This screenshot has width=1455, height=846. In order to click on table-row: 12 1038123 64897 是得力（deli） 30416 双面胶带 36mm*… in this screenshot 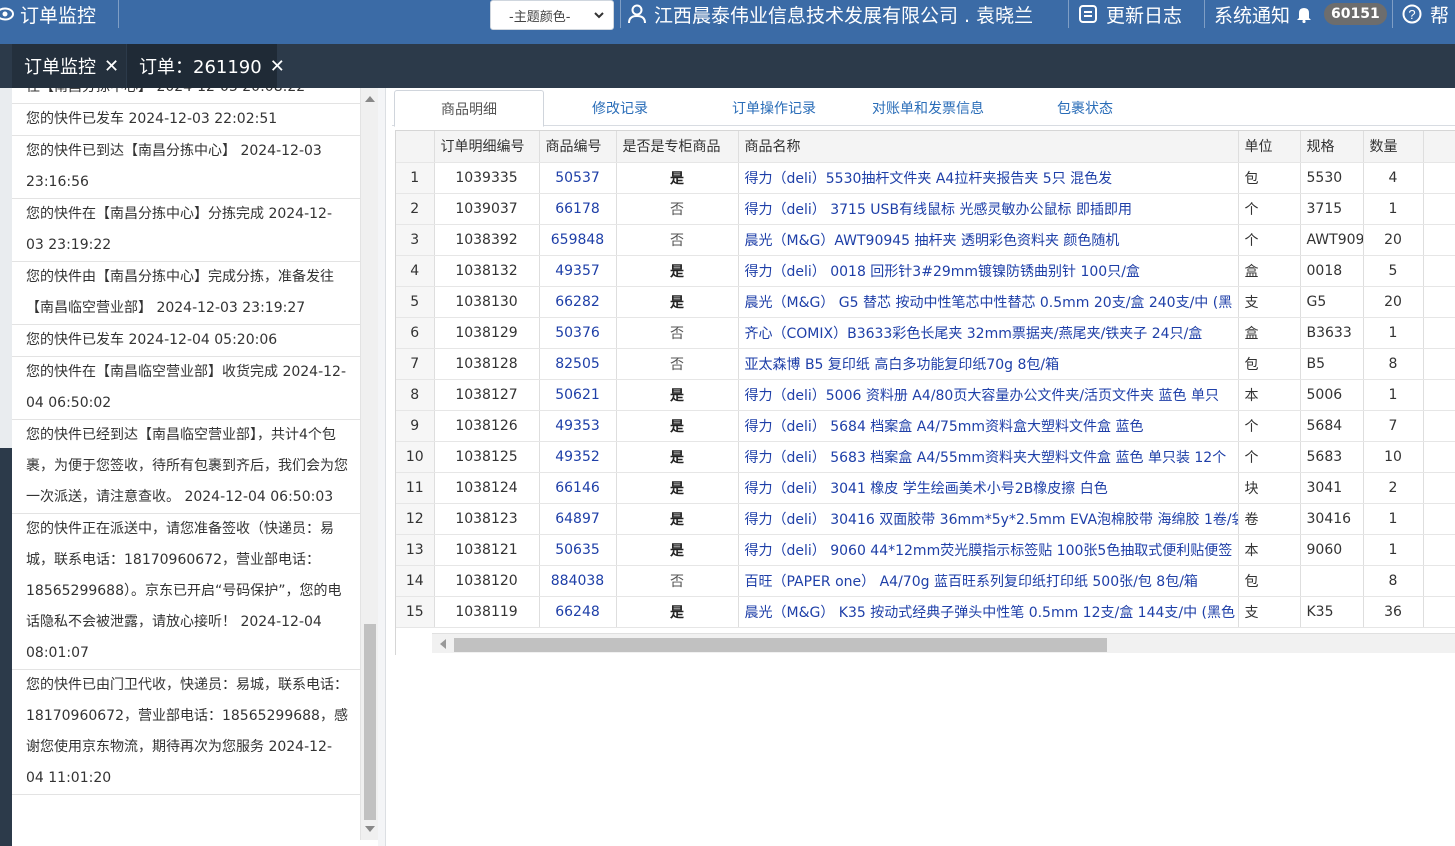, I will do `click(925, 519)`.